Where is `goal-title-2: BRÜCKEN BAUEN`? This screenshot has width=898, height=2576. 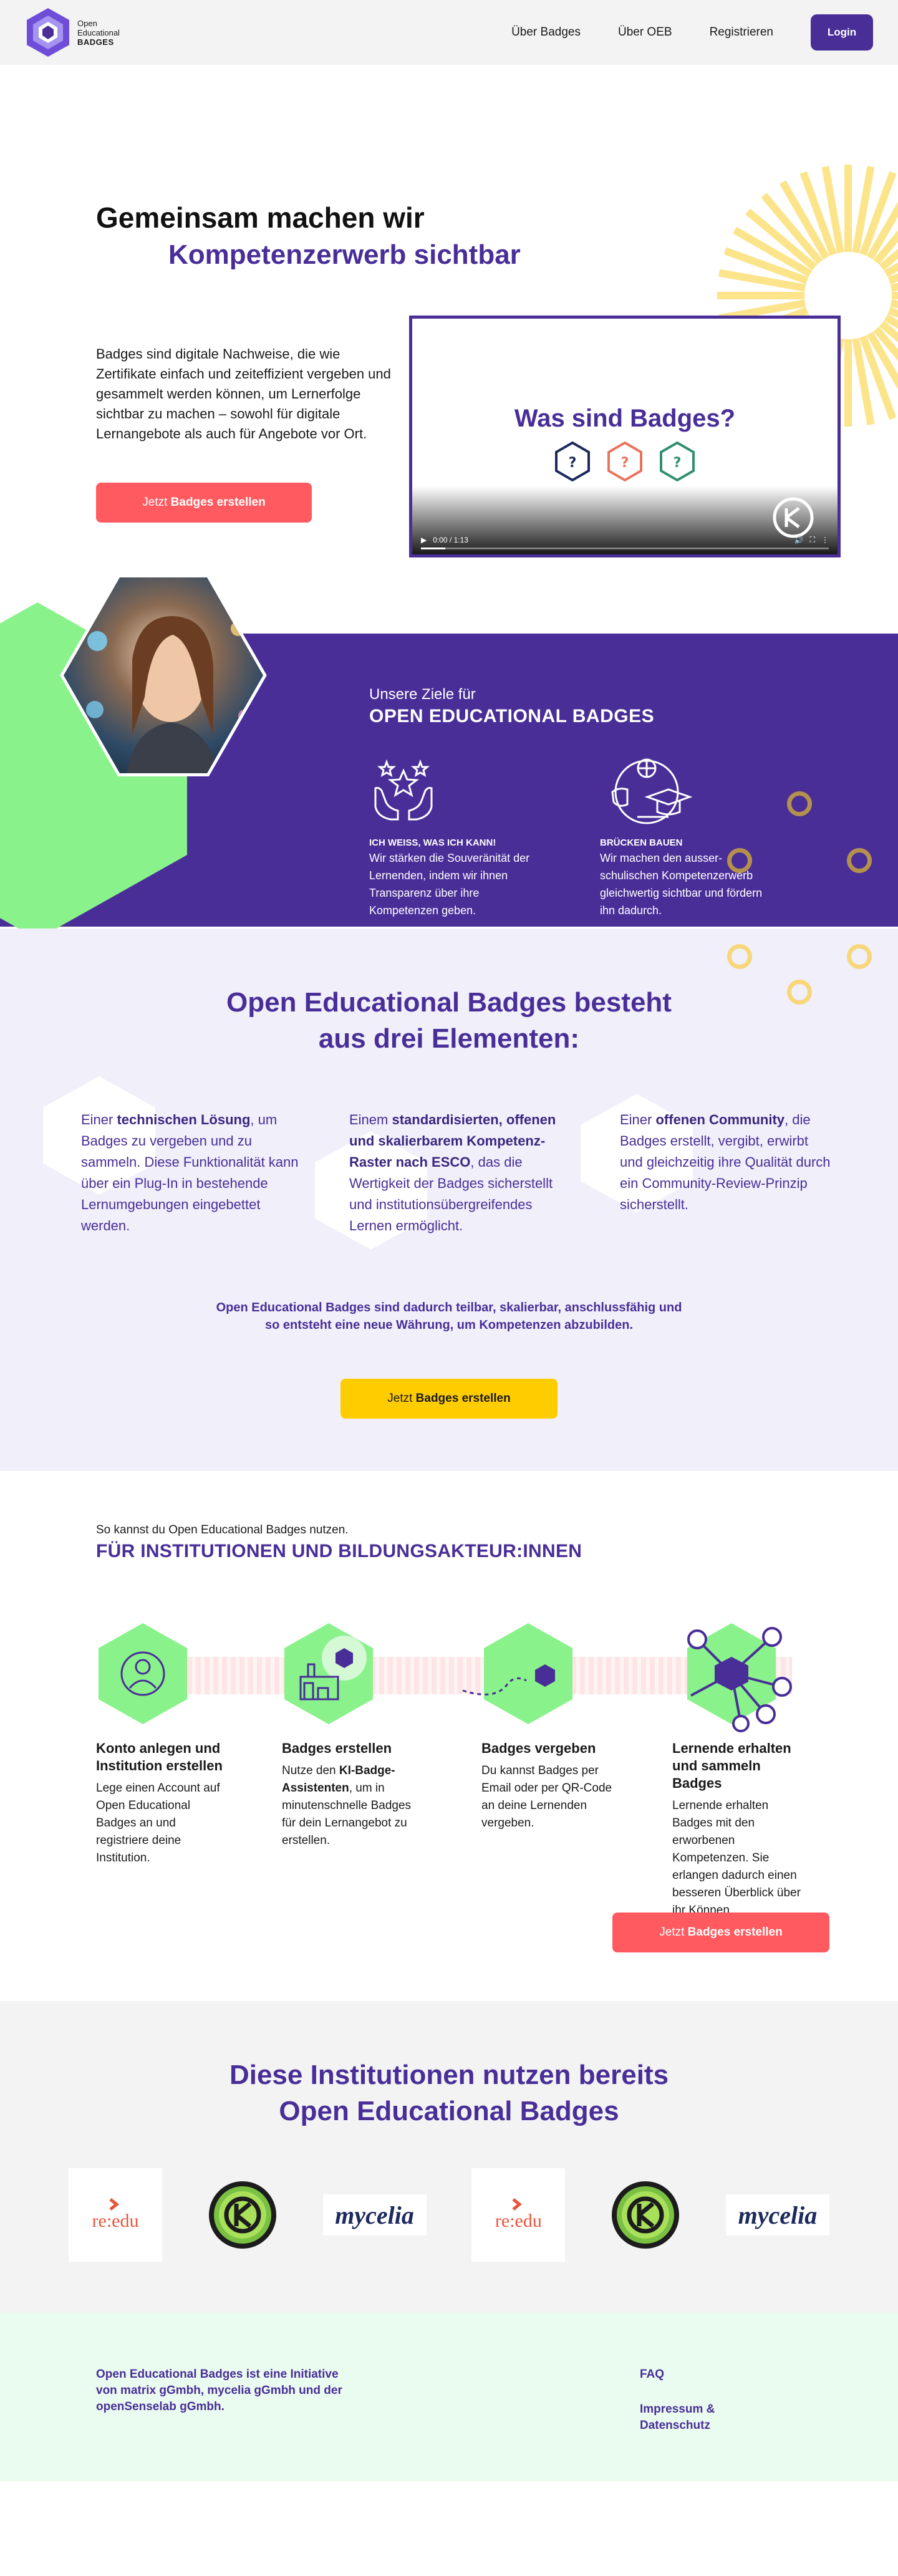
goal-title-2: BRÜCKEN BAUEN is located at coordinates (641, 842).